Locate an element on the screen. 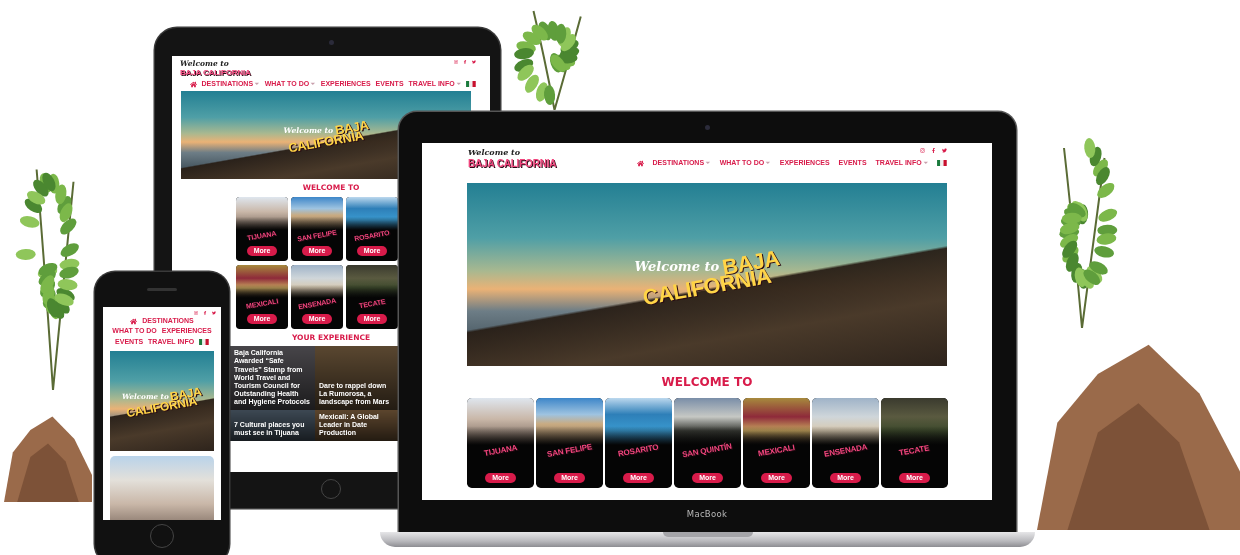 The height and width of the screenshot is (555, 1240). destination-lettering: ENSENADA is located at coordinates (845, 451).